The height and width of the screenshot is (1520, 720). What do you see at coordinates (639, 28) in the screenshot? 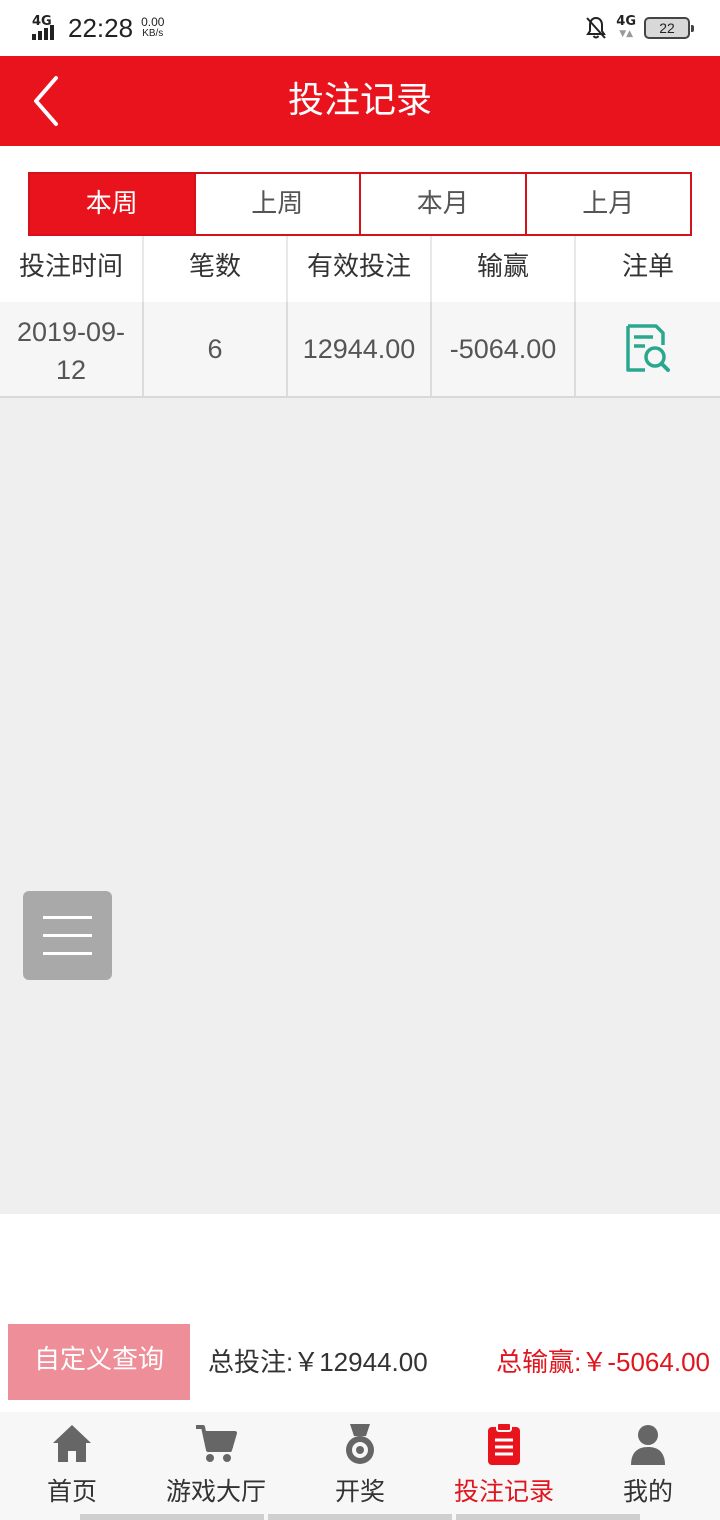
I see `status-right: 4G ▼▲ 22` at bounding box center [639, 28].